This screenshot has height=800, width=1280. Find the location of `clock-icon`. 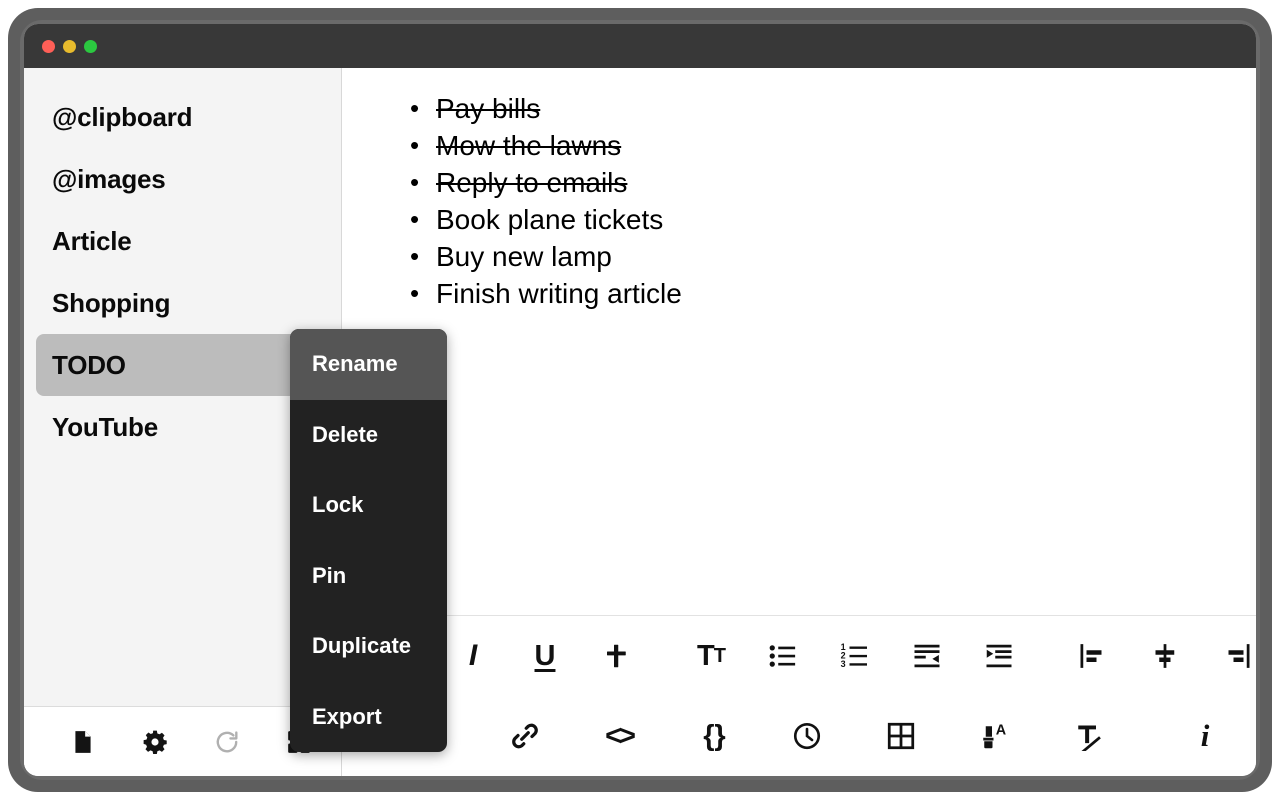

clock-icon is located at coordinates (807, 736).